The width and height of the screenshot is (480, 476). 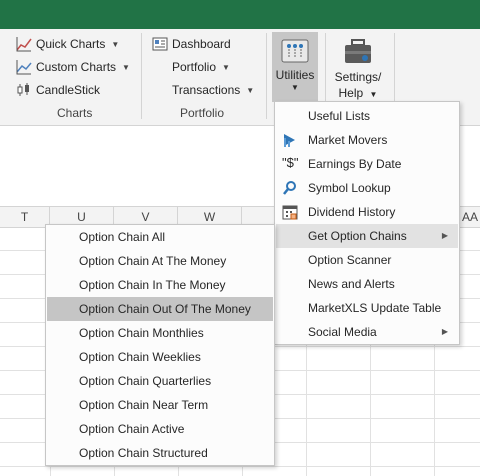 I want to click on submenu-item-monthlies: Option Chain Monthlies, so click(x=160, y=333).